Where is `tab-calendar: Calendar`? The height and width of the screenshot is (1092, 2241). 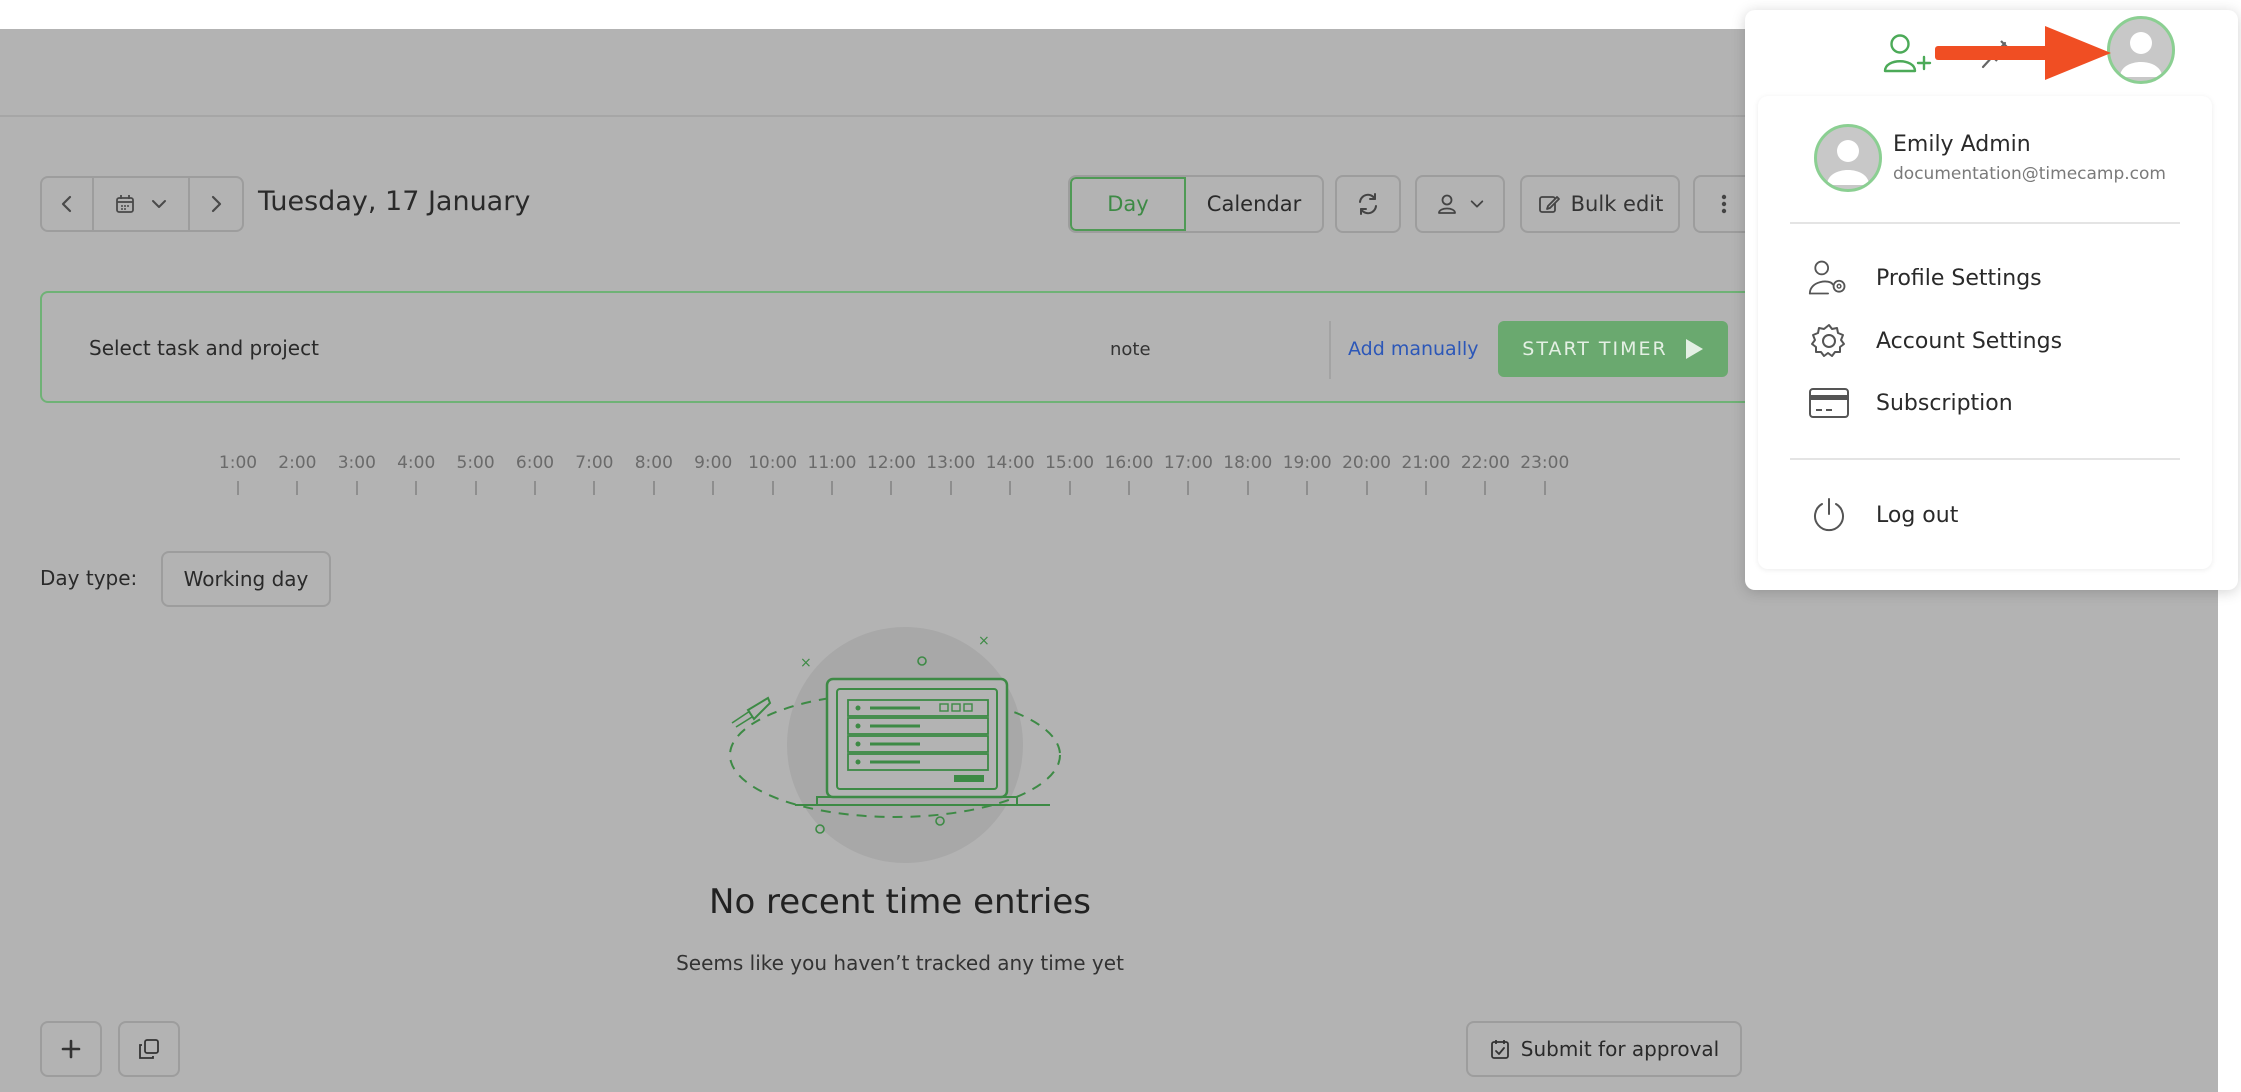
tab-calendar: Calendar is located at coordinates (1254, 204).